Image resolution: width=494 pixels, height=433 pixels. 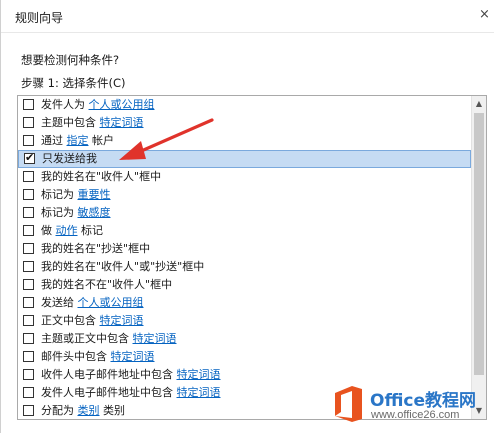 I want to click on watermark-title: Office教程网, so click(x=423, y=401).